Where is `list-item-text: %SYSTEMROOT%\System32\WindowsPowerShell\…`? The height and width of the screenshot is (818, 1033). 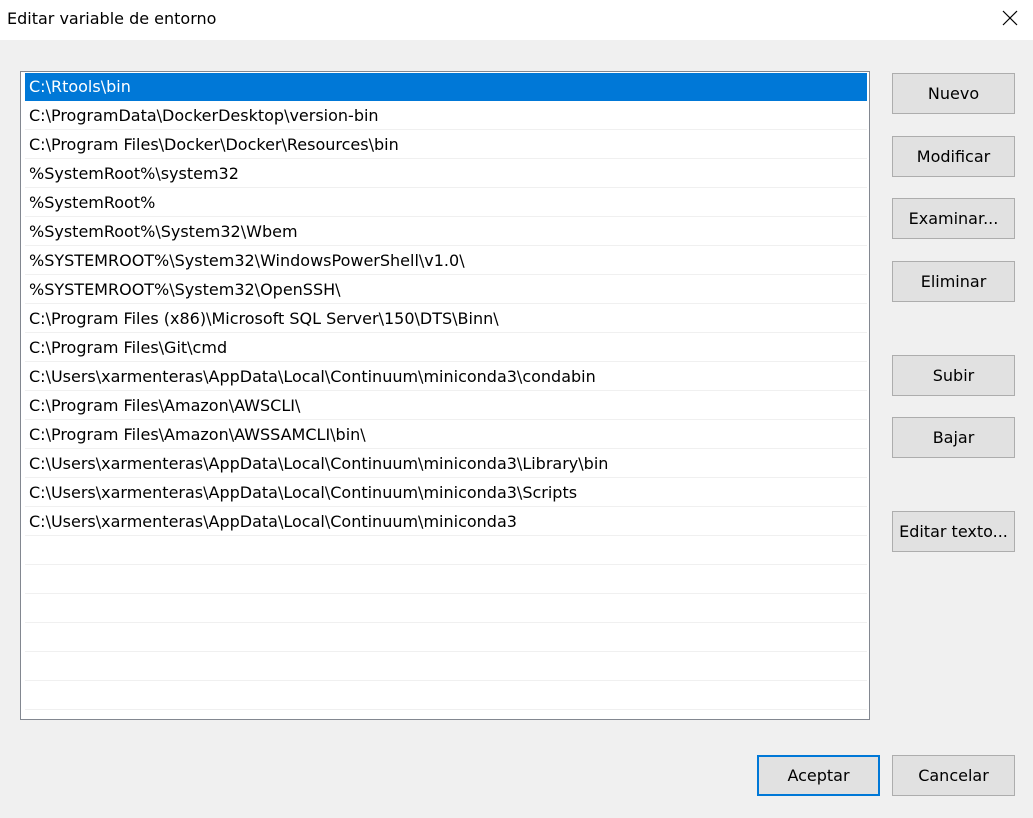 list-item-text: %SYSTEMROOT%\System32\WindowsPowerShell\… is located at coordinates (247, 260).